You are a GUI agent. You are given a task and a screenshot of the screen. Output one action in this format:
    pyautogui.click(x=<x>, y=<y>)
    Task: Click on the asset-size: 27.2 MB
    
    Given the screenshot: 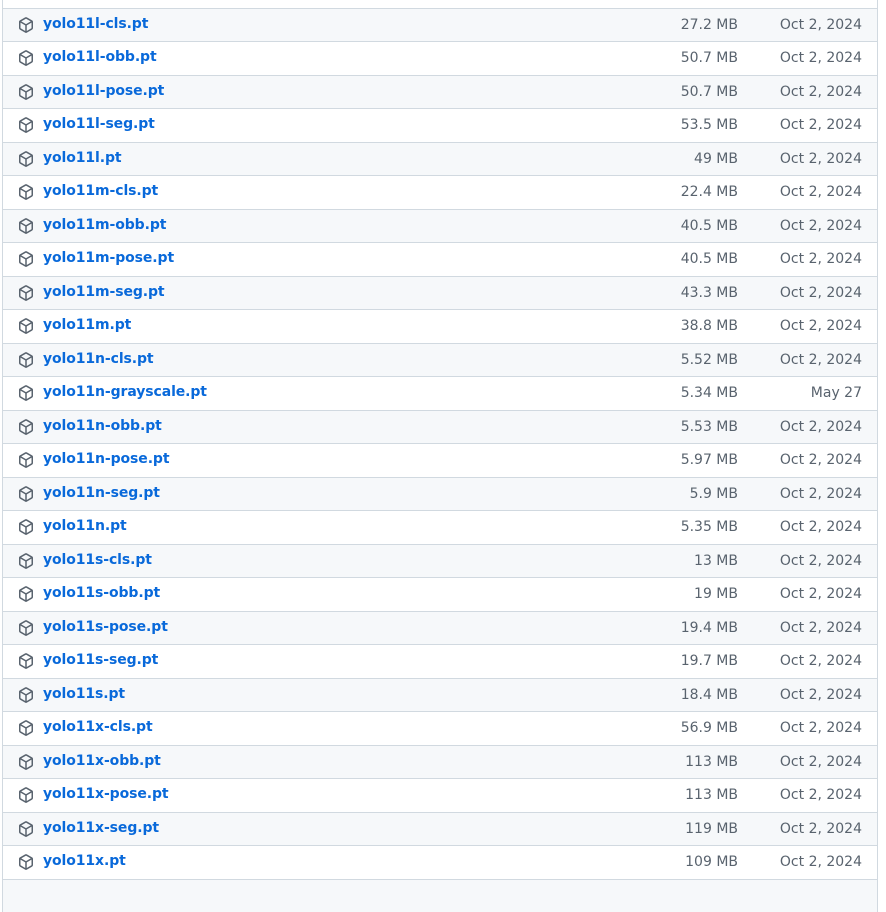 What is the action you would take?
    pyautogui.click(x=709, y=25)
    